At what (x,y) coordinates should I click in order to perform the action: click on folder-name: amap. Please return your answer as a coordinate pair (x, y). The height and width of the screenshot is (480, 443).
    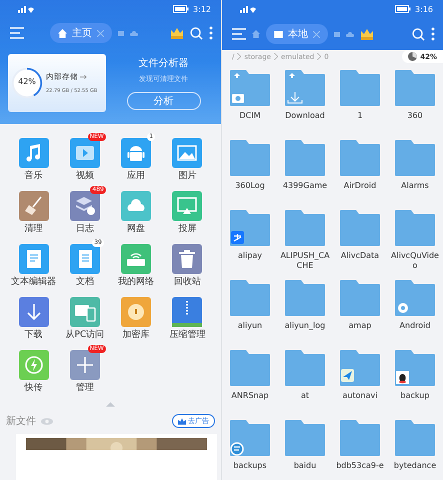
    Looking at the image, I should click on (360, 326).